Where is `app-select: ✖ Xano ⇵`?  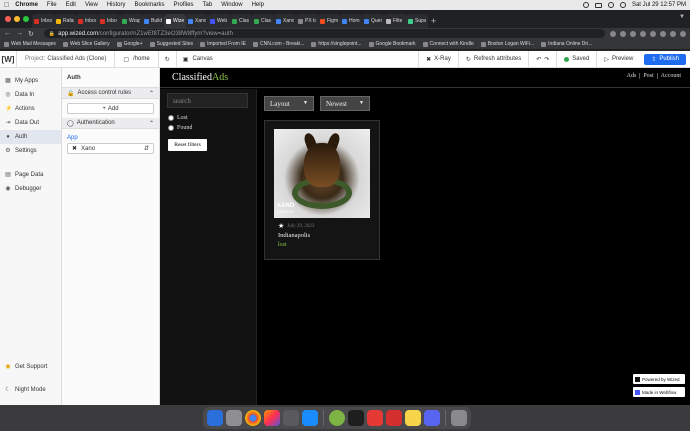 app-select: ✖ Xano ⇵ is located at coordinates (110, 148).